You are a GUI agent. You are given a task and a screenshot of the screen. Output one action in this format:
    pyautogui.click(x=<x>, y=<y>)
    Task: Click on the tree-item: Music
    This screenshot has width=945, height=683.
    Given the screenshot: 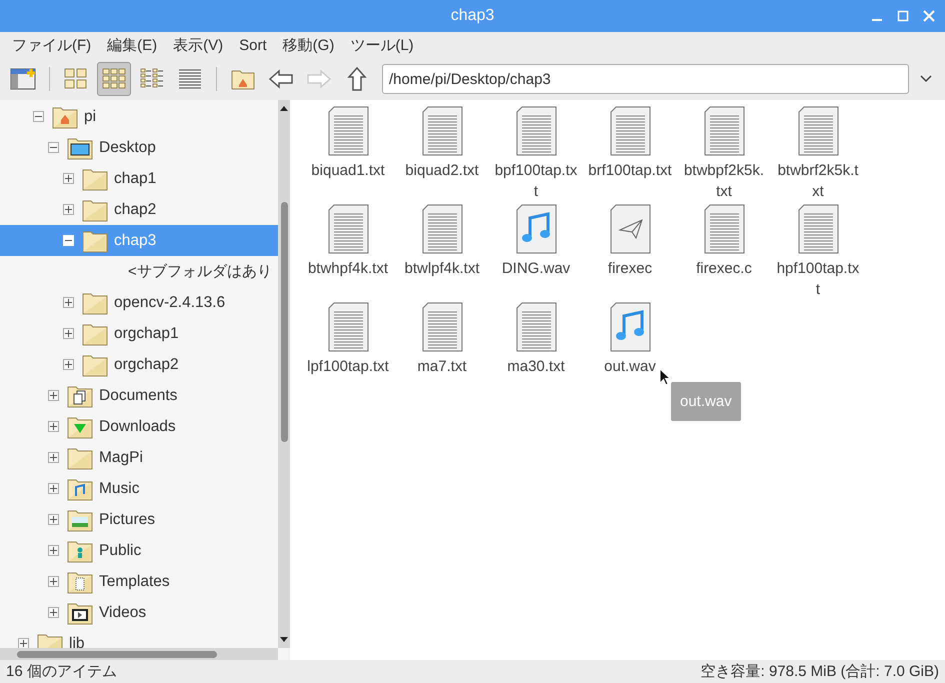 What is the action you would take?
    pyautogui.click(x=139, y=488)
    